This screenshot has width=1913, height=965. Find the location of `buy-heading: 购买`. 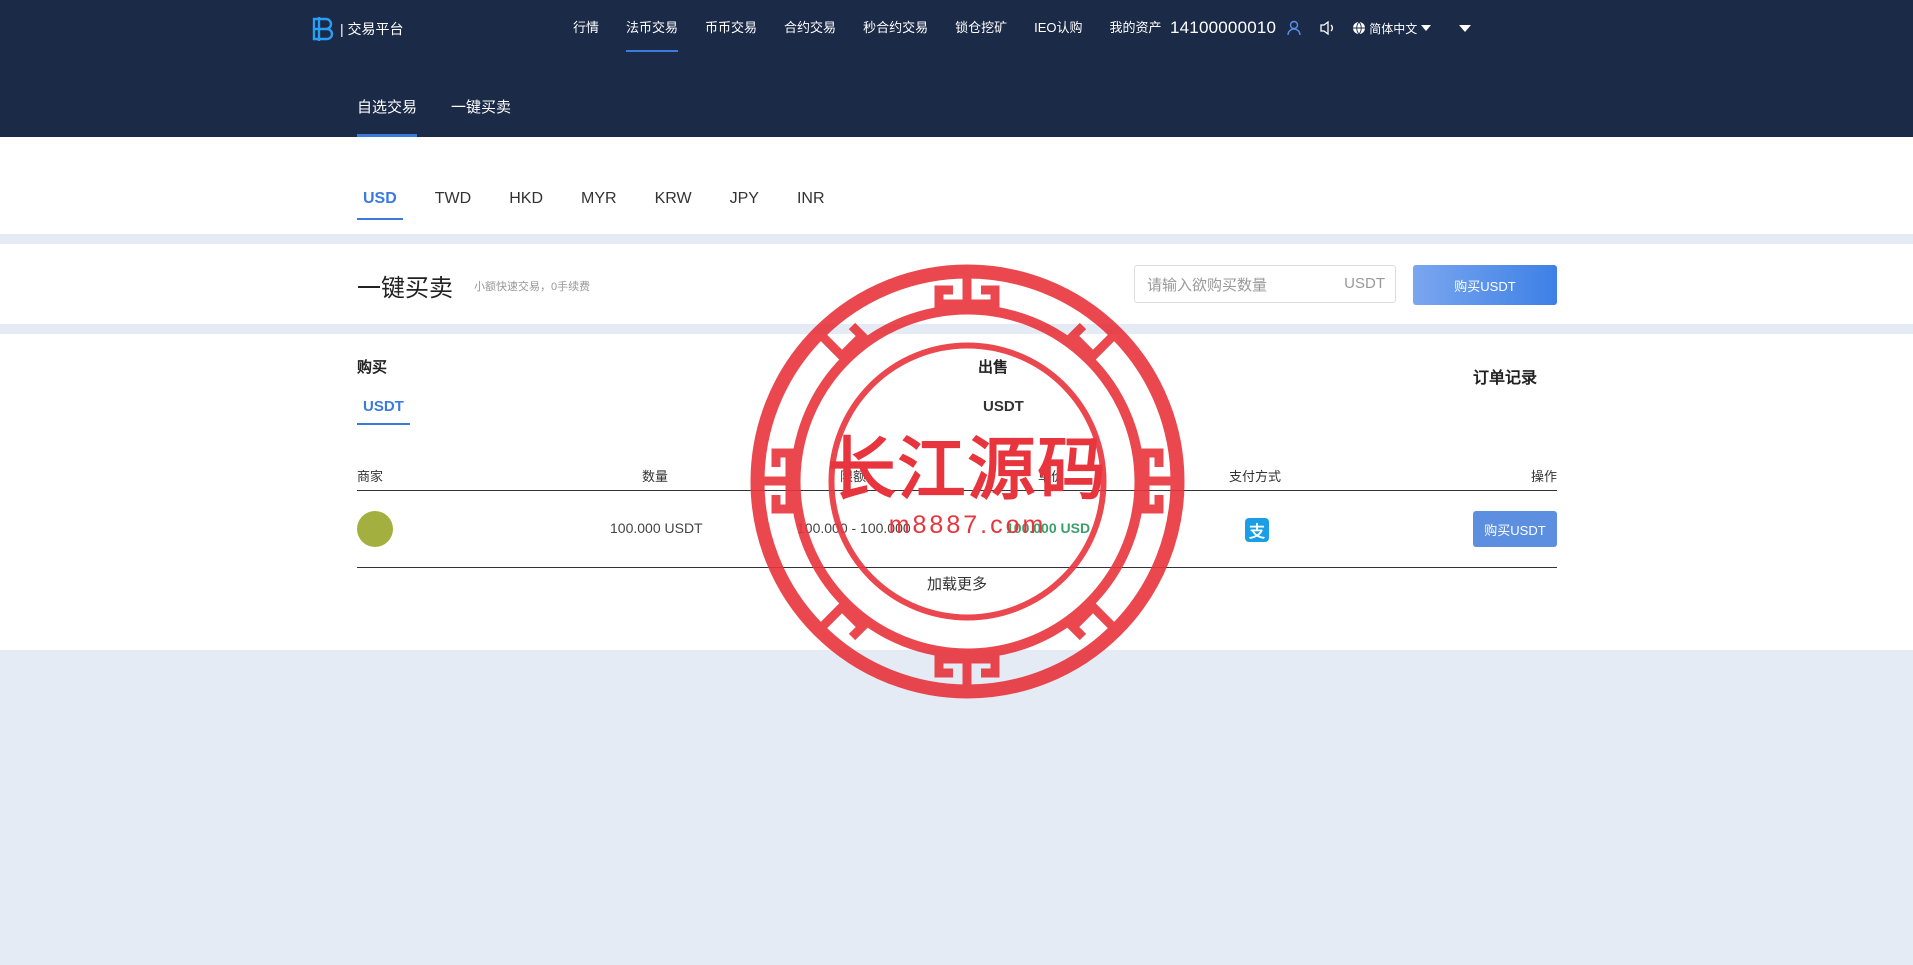

buy-heading: 购买 is located at coordinates (372, 367).